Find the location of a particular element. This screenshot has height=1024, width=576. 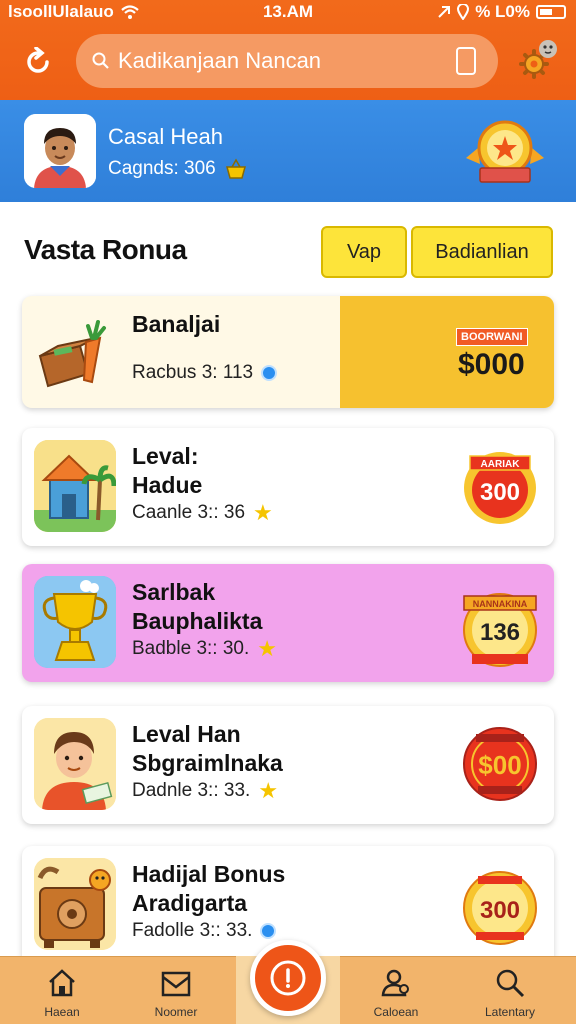

nav-profile-label: Caloean is located at coordinates (396, 1012).